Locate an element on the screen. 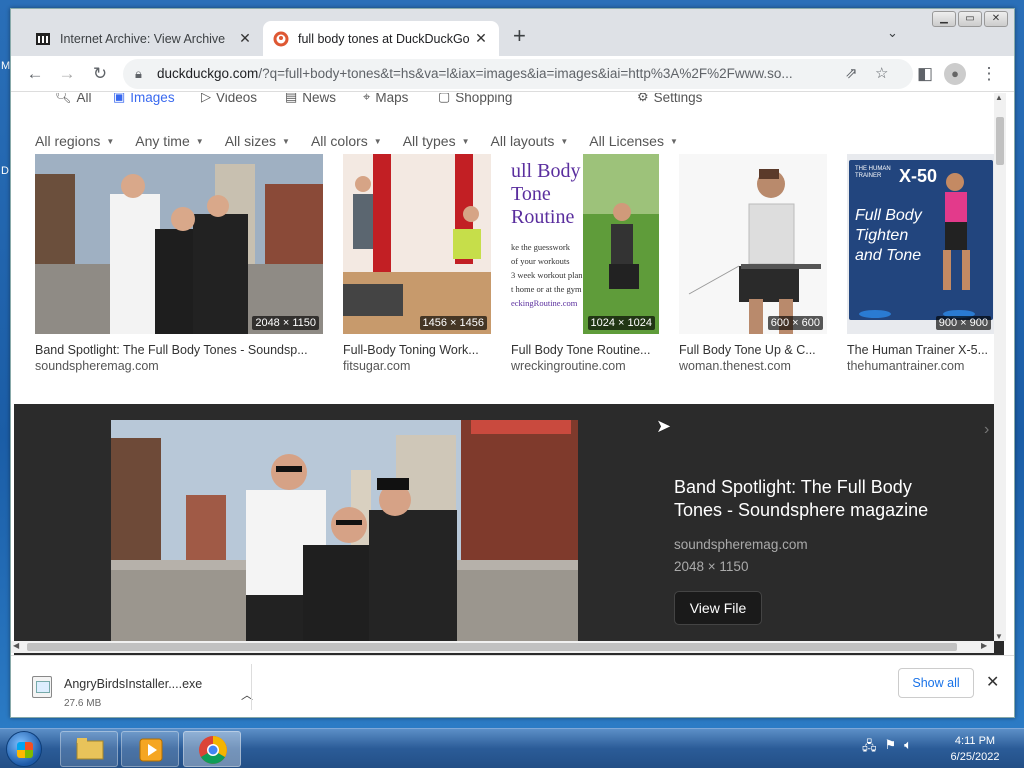  close-window-icon: ✕ is located at coordinates (996, 19).